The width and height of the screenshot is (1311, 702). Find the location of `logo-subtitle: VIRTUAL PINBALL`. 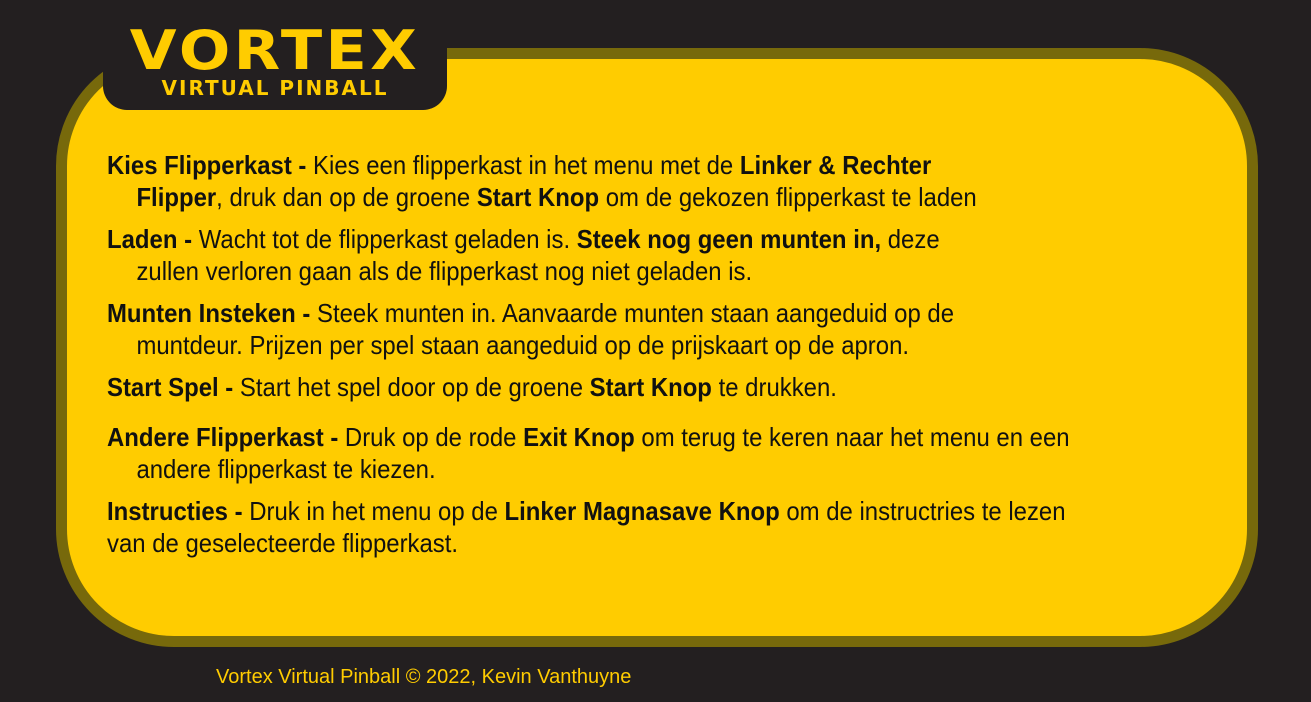

logo-subtitle: VIRTUAL PINBALL is located at coordinates (275, 88).